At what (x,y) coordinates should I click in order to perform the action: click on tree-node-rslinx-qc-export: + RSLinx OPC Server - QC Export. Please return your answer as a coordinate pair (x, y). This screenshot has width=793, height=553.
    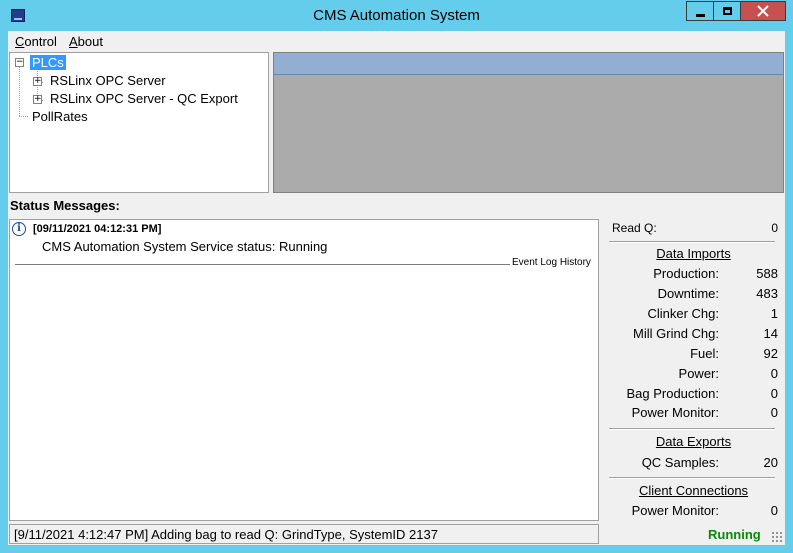
    Looking at the image, I should click on (139, 99).